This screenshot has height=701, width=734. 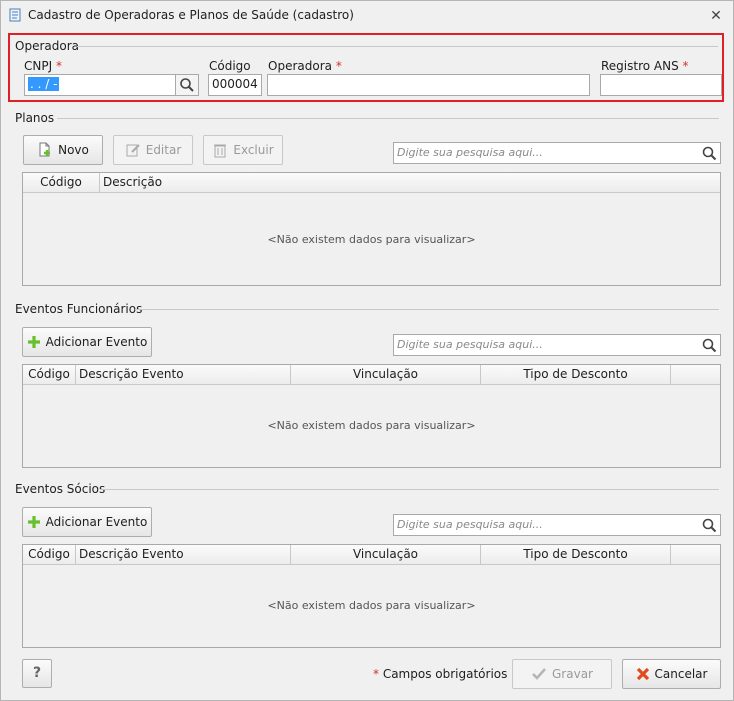 I want to click on planos-search-button, so click(x=710, y=153).